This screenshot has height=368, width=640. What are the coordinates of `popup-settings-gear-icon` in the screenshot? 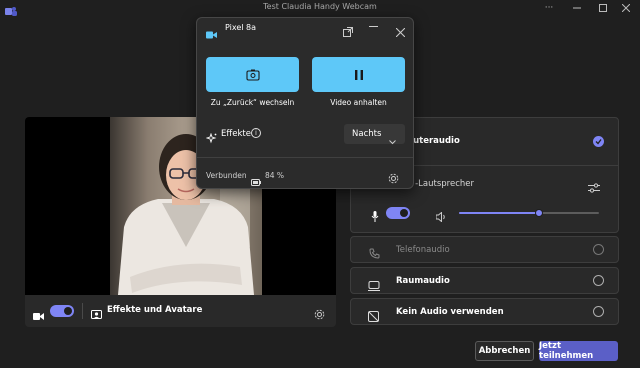 It's located at (393, 178).